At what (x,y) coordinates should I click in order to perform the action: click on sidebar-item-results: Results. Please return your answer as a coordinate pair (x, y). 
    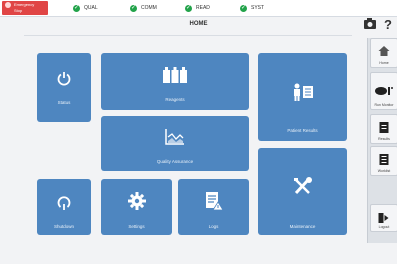
    Looking at the image, I should click on (383, 129).